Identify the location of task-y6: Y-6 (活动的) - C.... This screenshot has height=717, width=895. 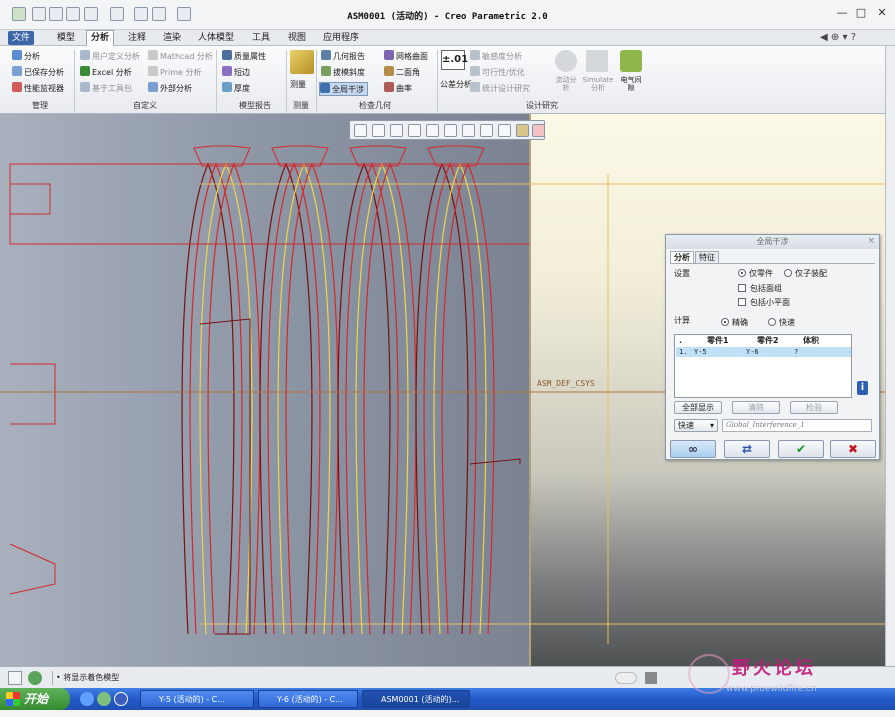
(308, 699).